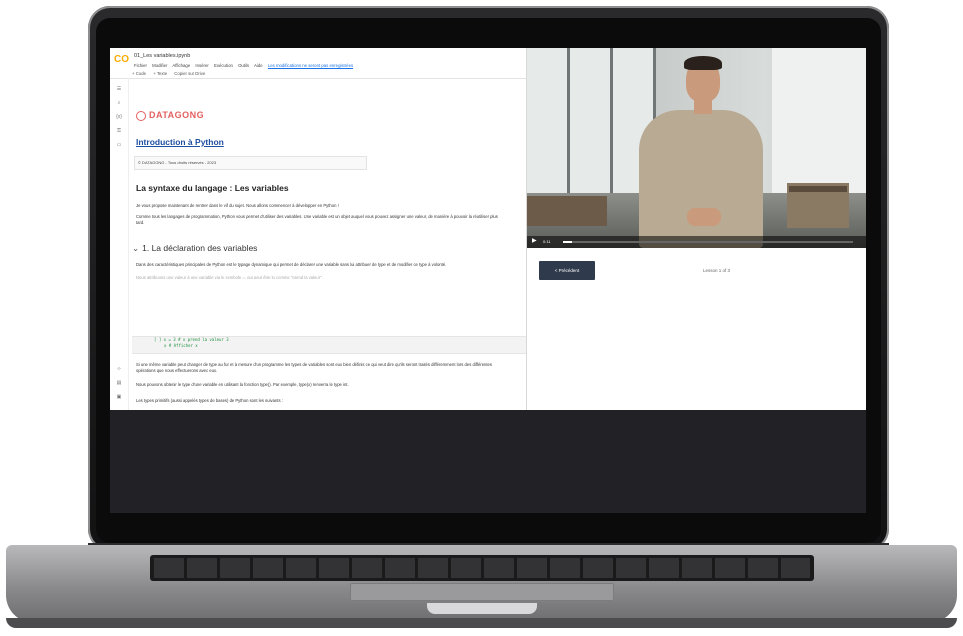 Image resolution: width=963 pixels, height=636 pixels. Describe the element at coordinates (181, 345) in the screenshot. I see `code-line: x # Afficher x` at that location.